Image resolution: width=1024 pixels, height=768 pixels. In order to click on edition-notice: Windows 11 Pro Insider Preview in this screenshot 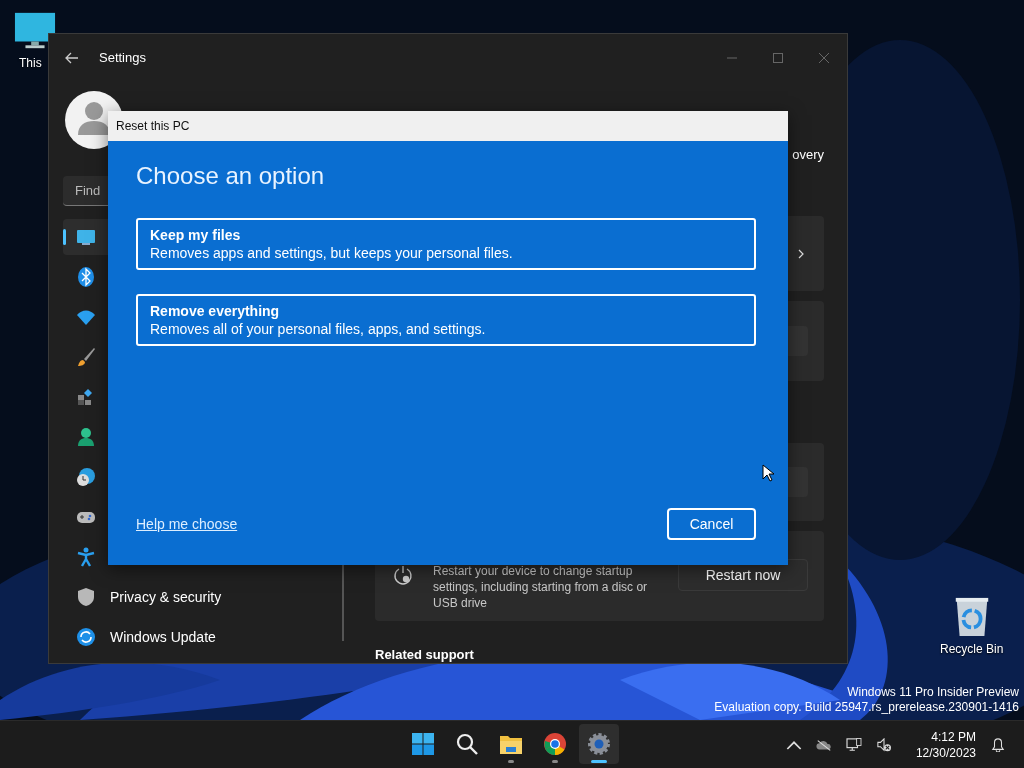, I will do `click(933, 692)`.